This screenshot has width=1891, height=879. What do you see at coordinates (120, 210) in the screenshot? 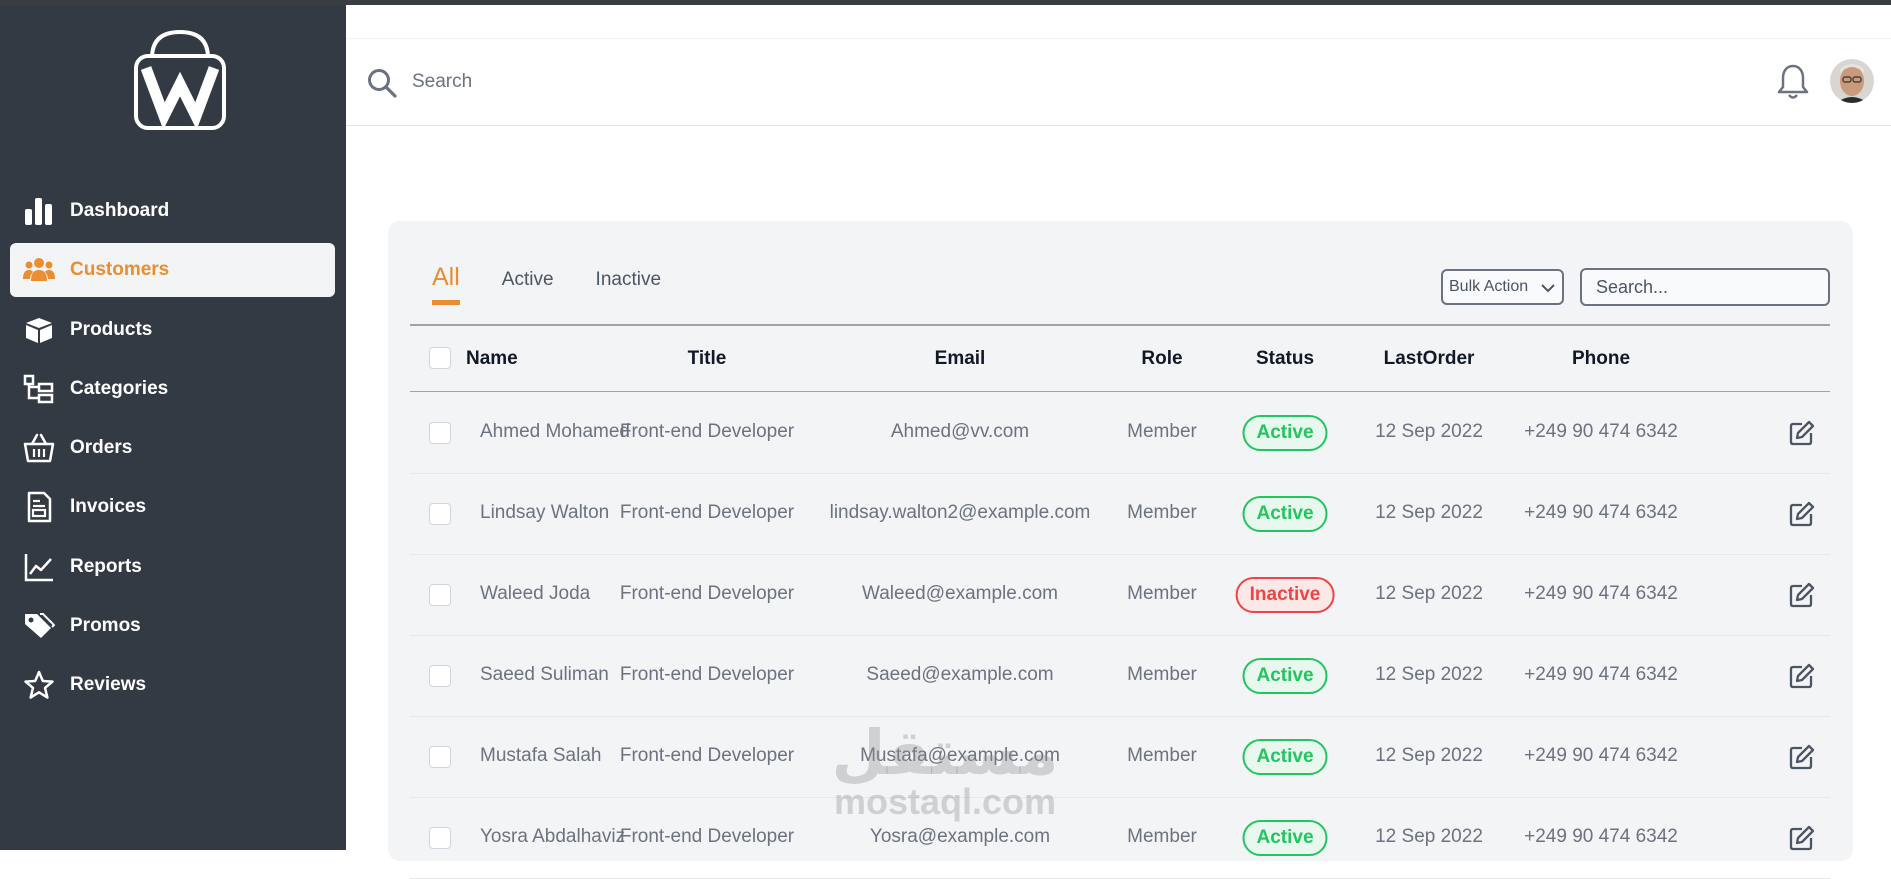
I see `sidebar-item-label: Dashboard` at bounding box center [120, 210].